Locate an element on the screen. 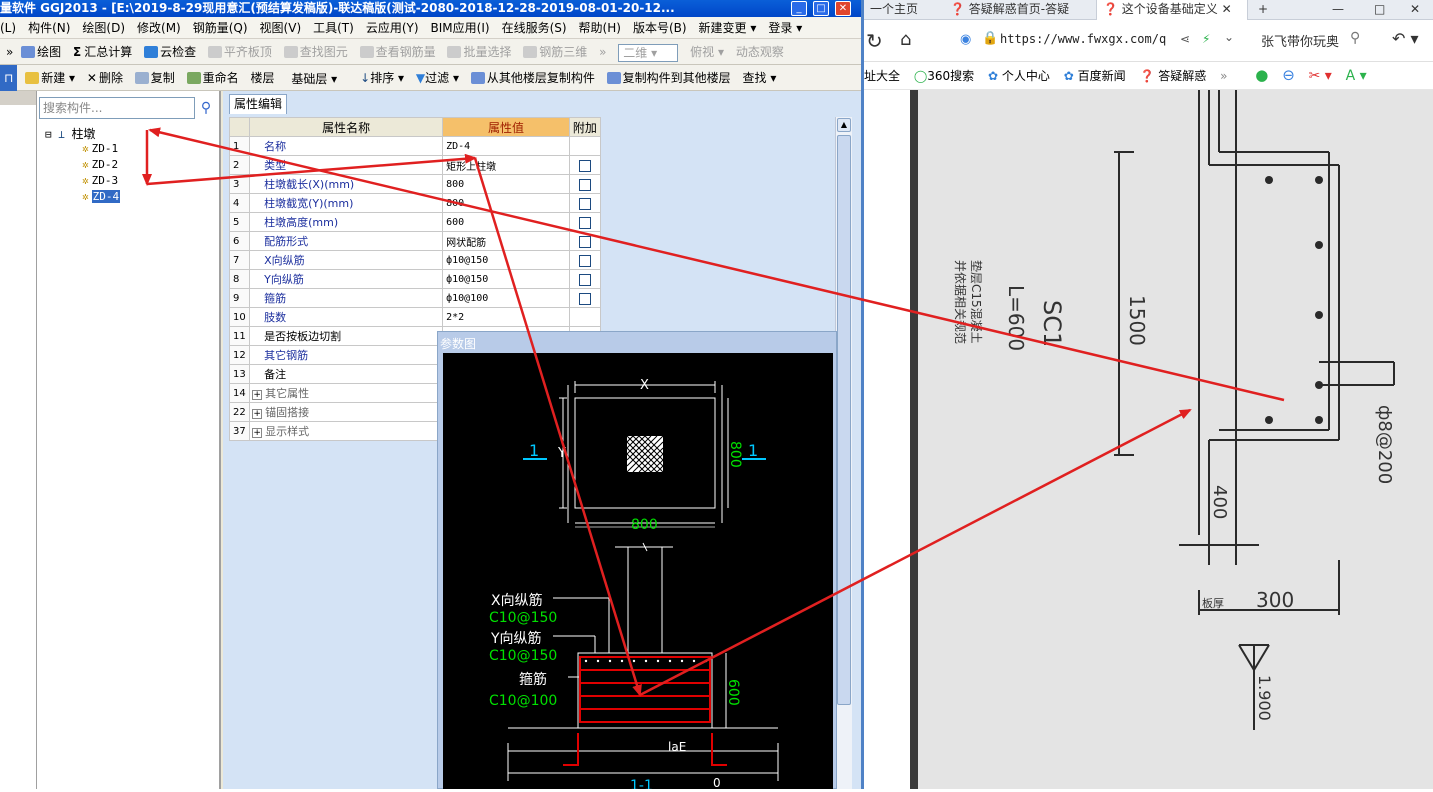 The image size is (1433, 792). fav-personal: ✿ 个人中心 is located at coordinates (1019, 76).